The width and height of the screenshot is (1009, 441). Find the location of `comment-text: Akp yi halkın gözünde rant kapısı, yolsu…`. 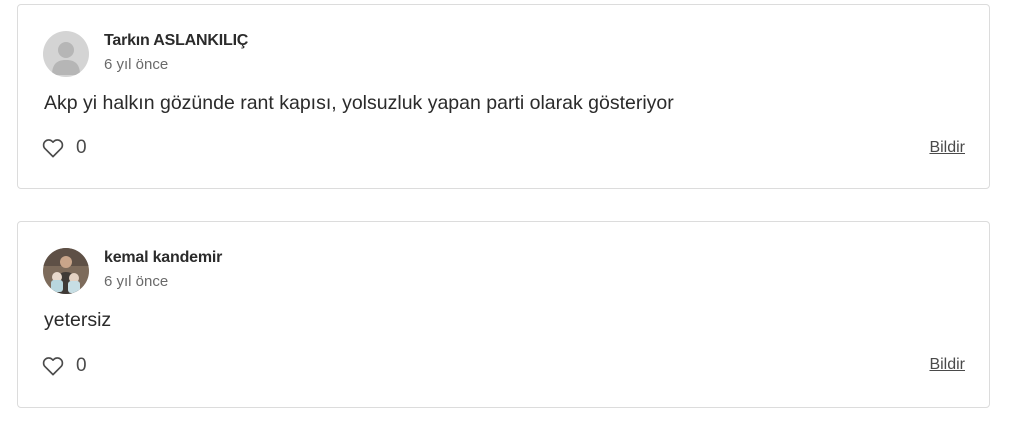

comment-text: Akp yi halkın gözünde rant kapısı, yolsu… is located at coordinates (359, 103).